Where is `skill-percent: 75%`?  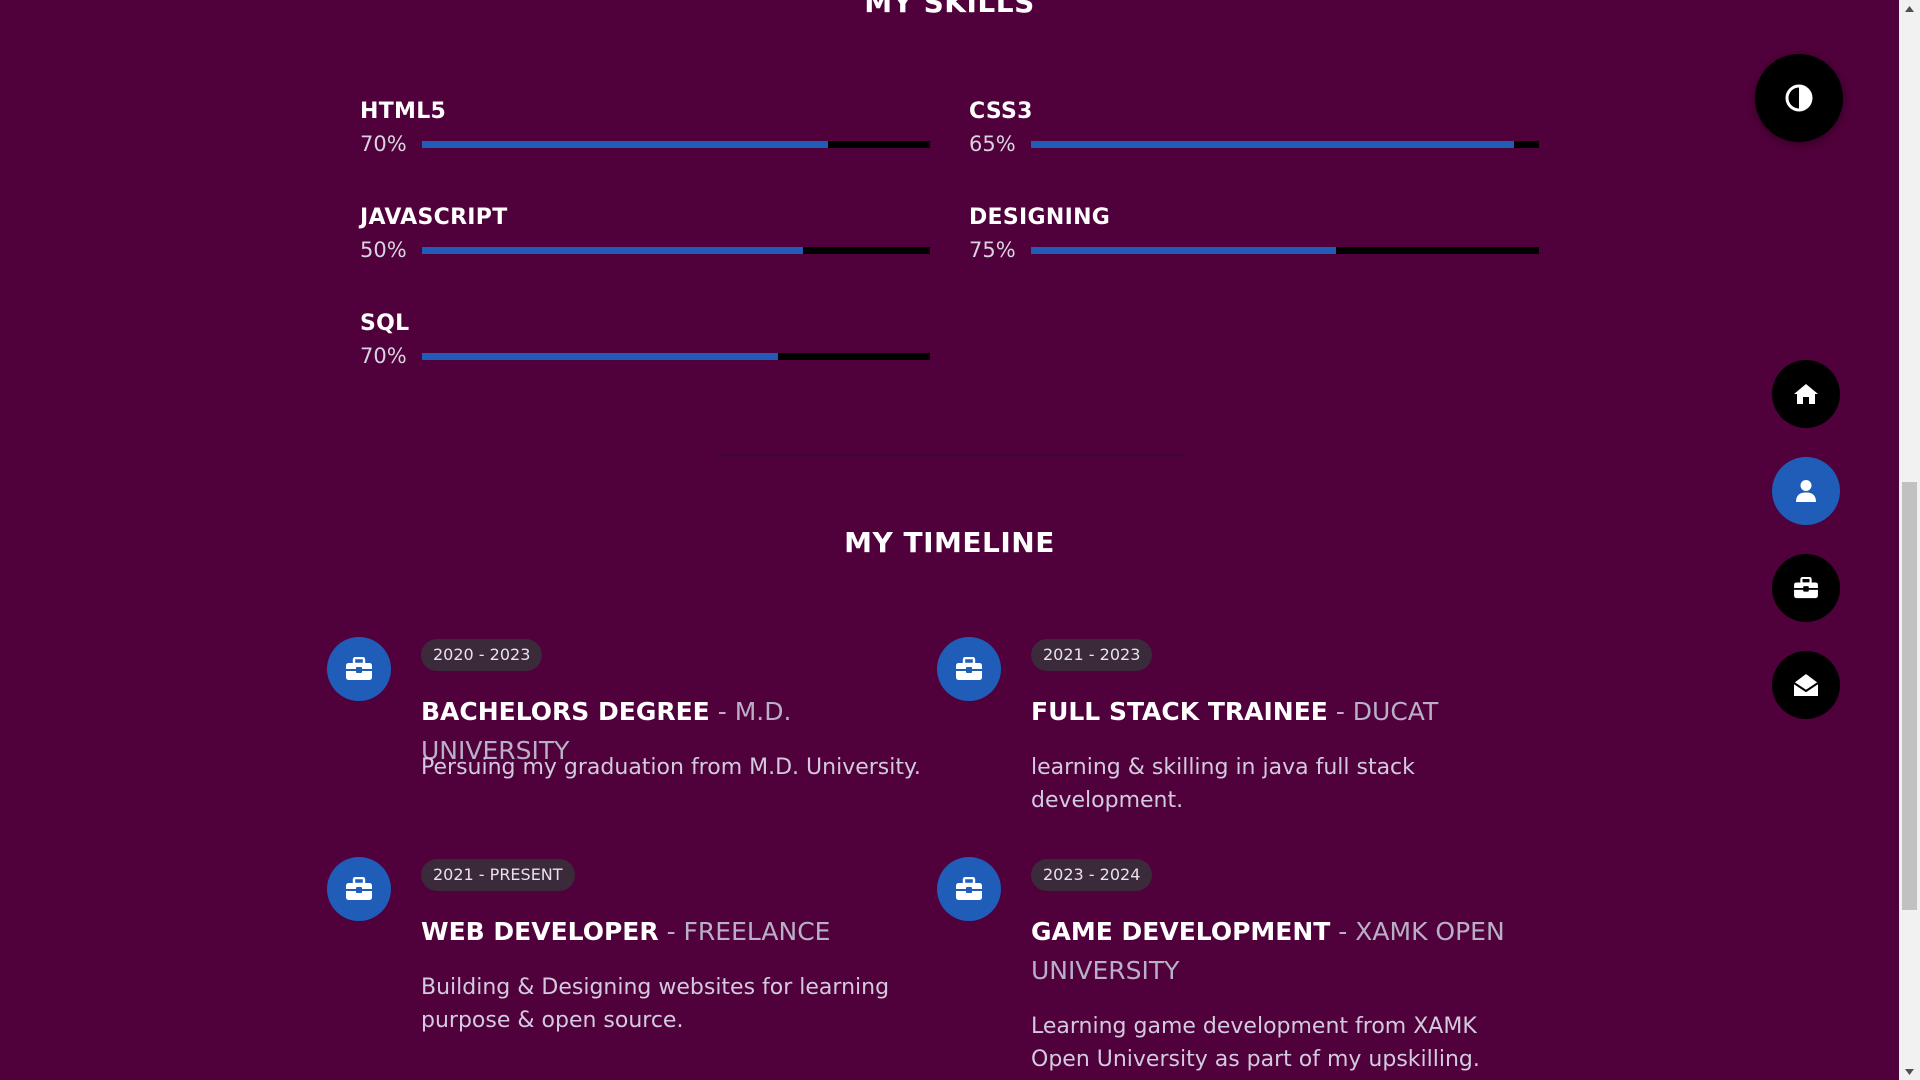 skill-percent: 75% is located at coordinates (992, 250).